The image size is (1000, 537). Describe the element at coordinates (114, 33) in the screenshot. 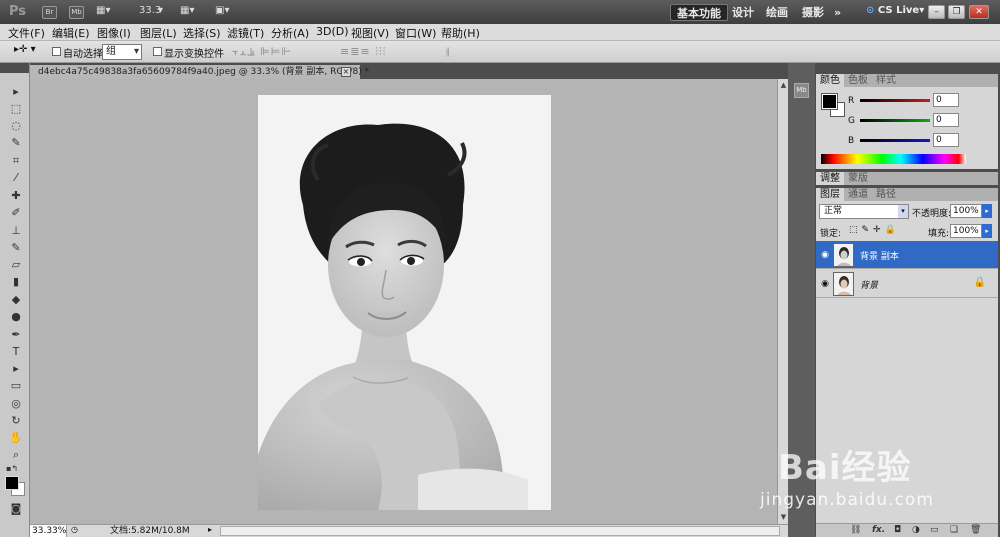

I see `menu-image: 图像(I)` at that location.